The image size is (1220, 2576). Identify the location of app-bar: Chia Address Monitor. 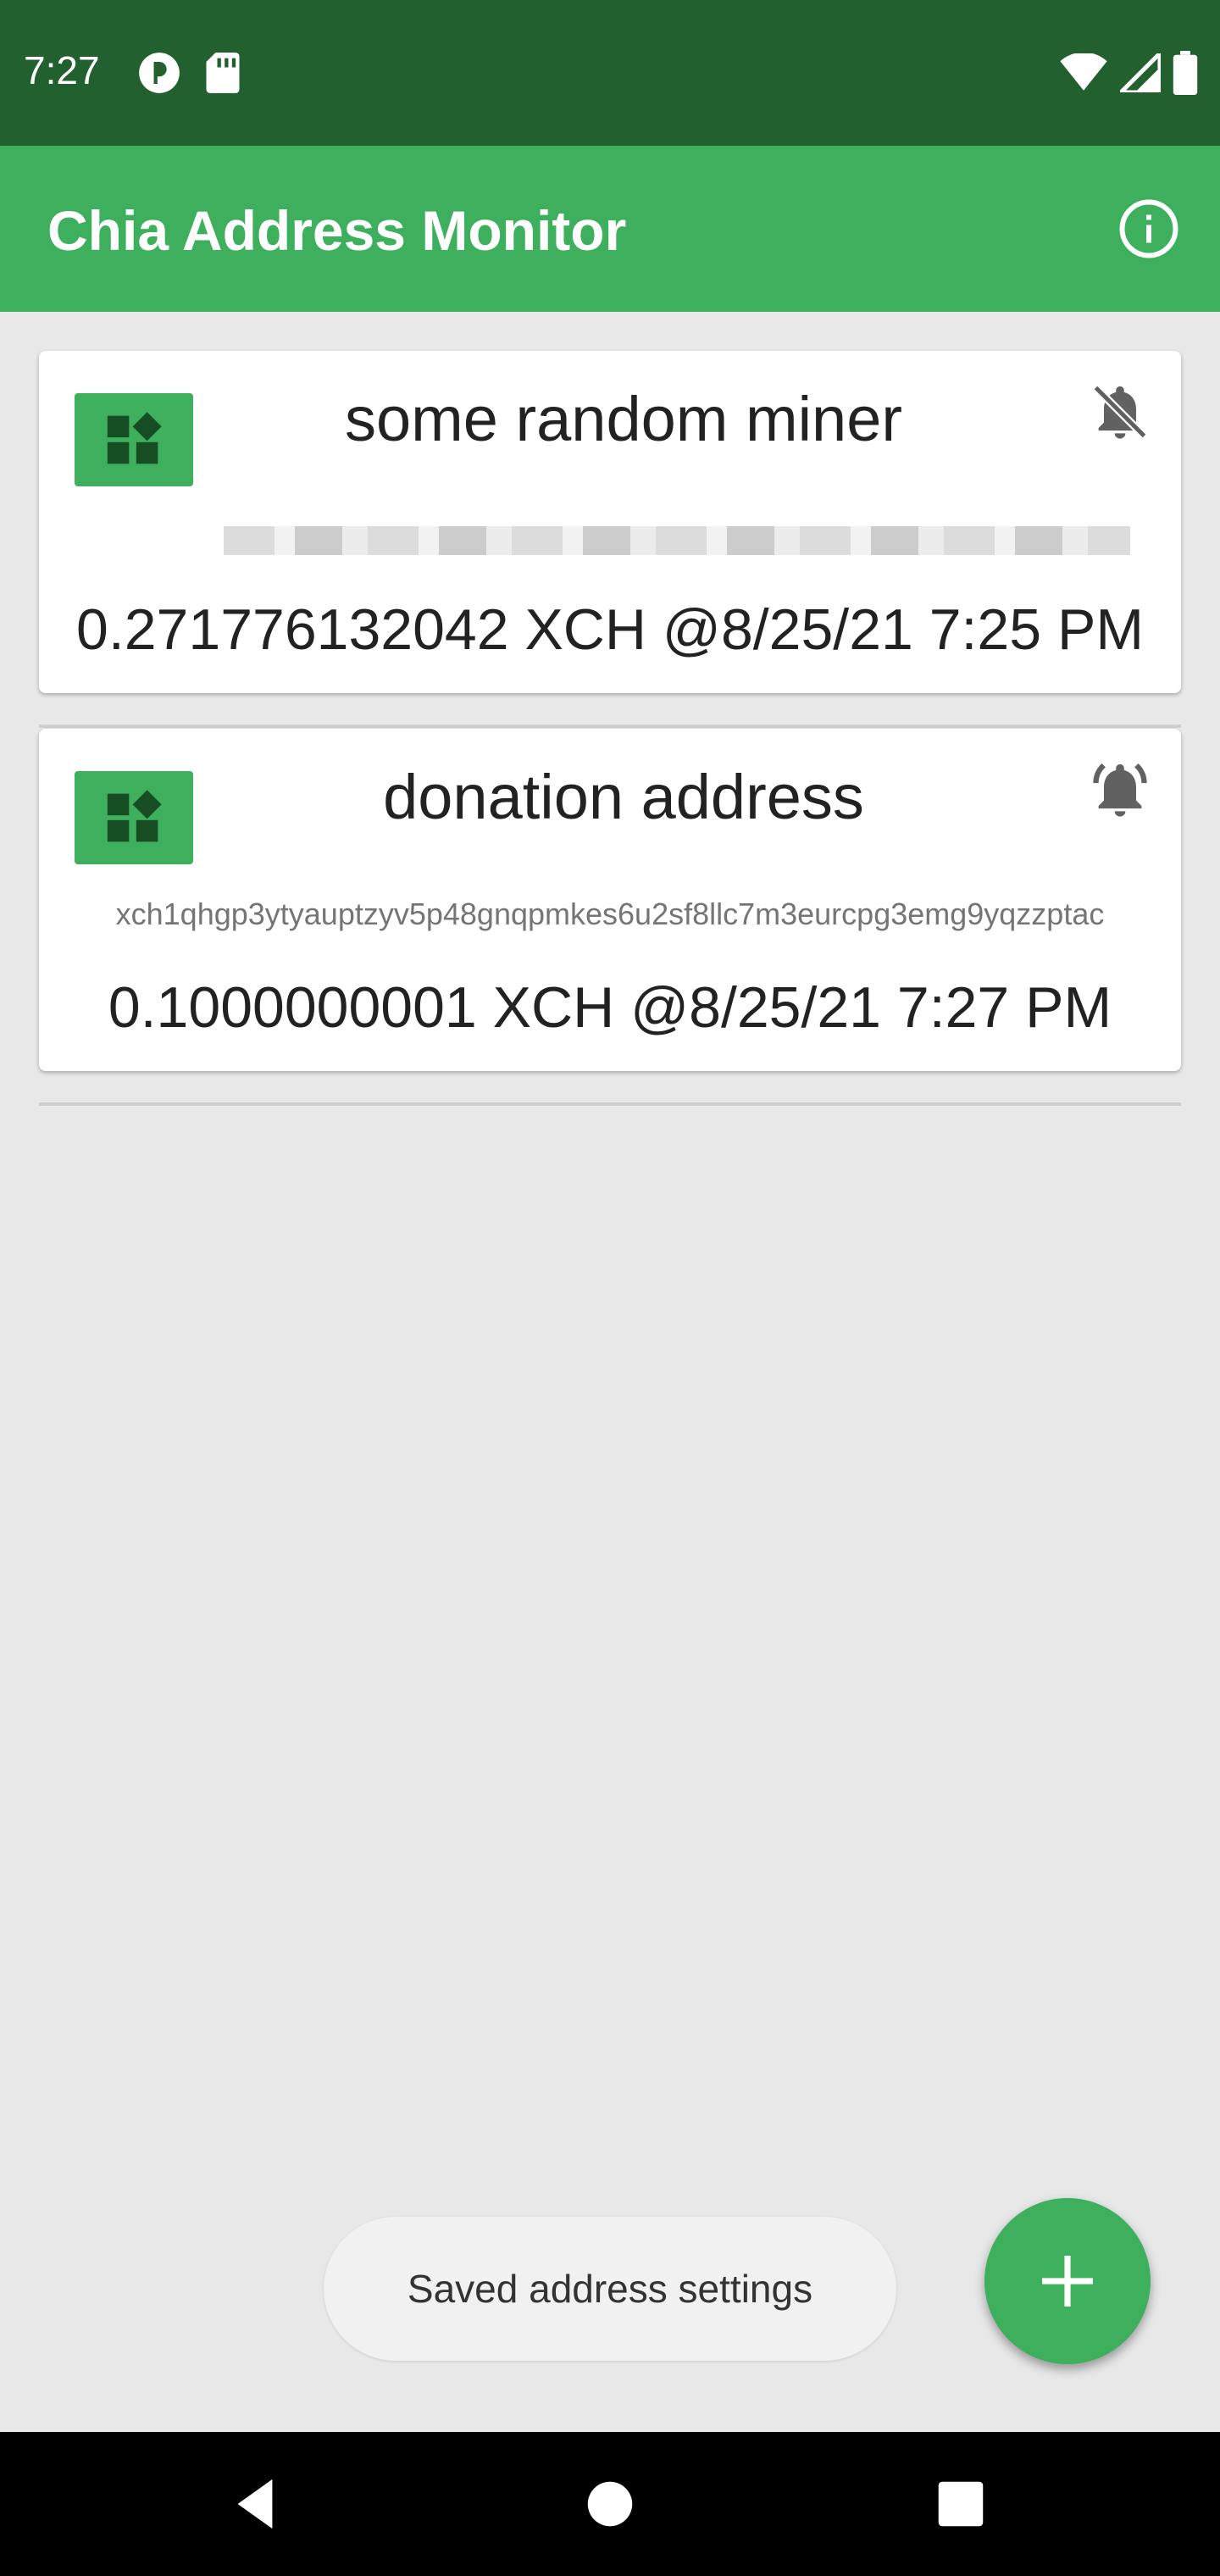
(610, 229).